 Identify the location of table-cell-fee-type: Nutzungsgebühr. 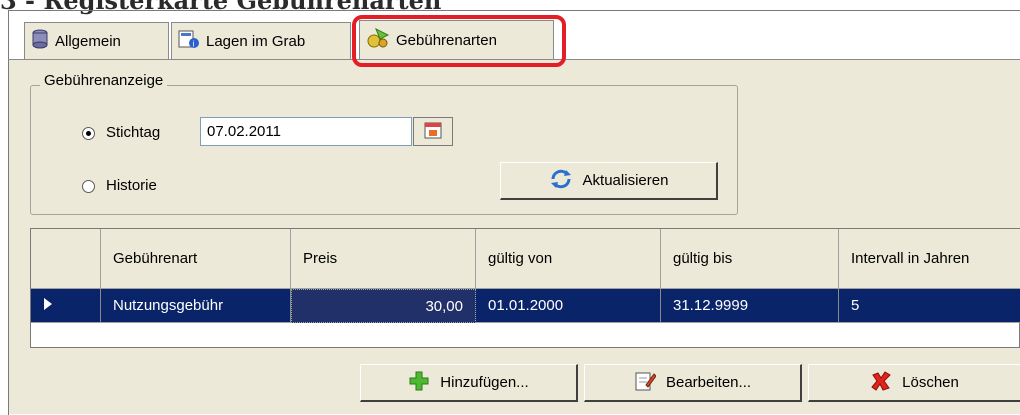
(196, 306).